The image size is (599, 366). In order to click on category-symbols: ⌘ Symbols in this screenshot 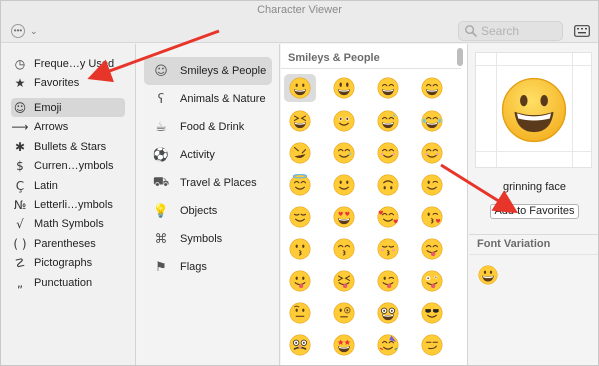, I will do `click(208, 239)`.